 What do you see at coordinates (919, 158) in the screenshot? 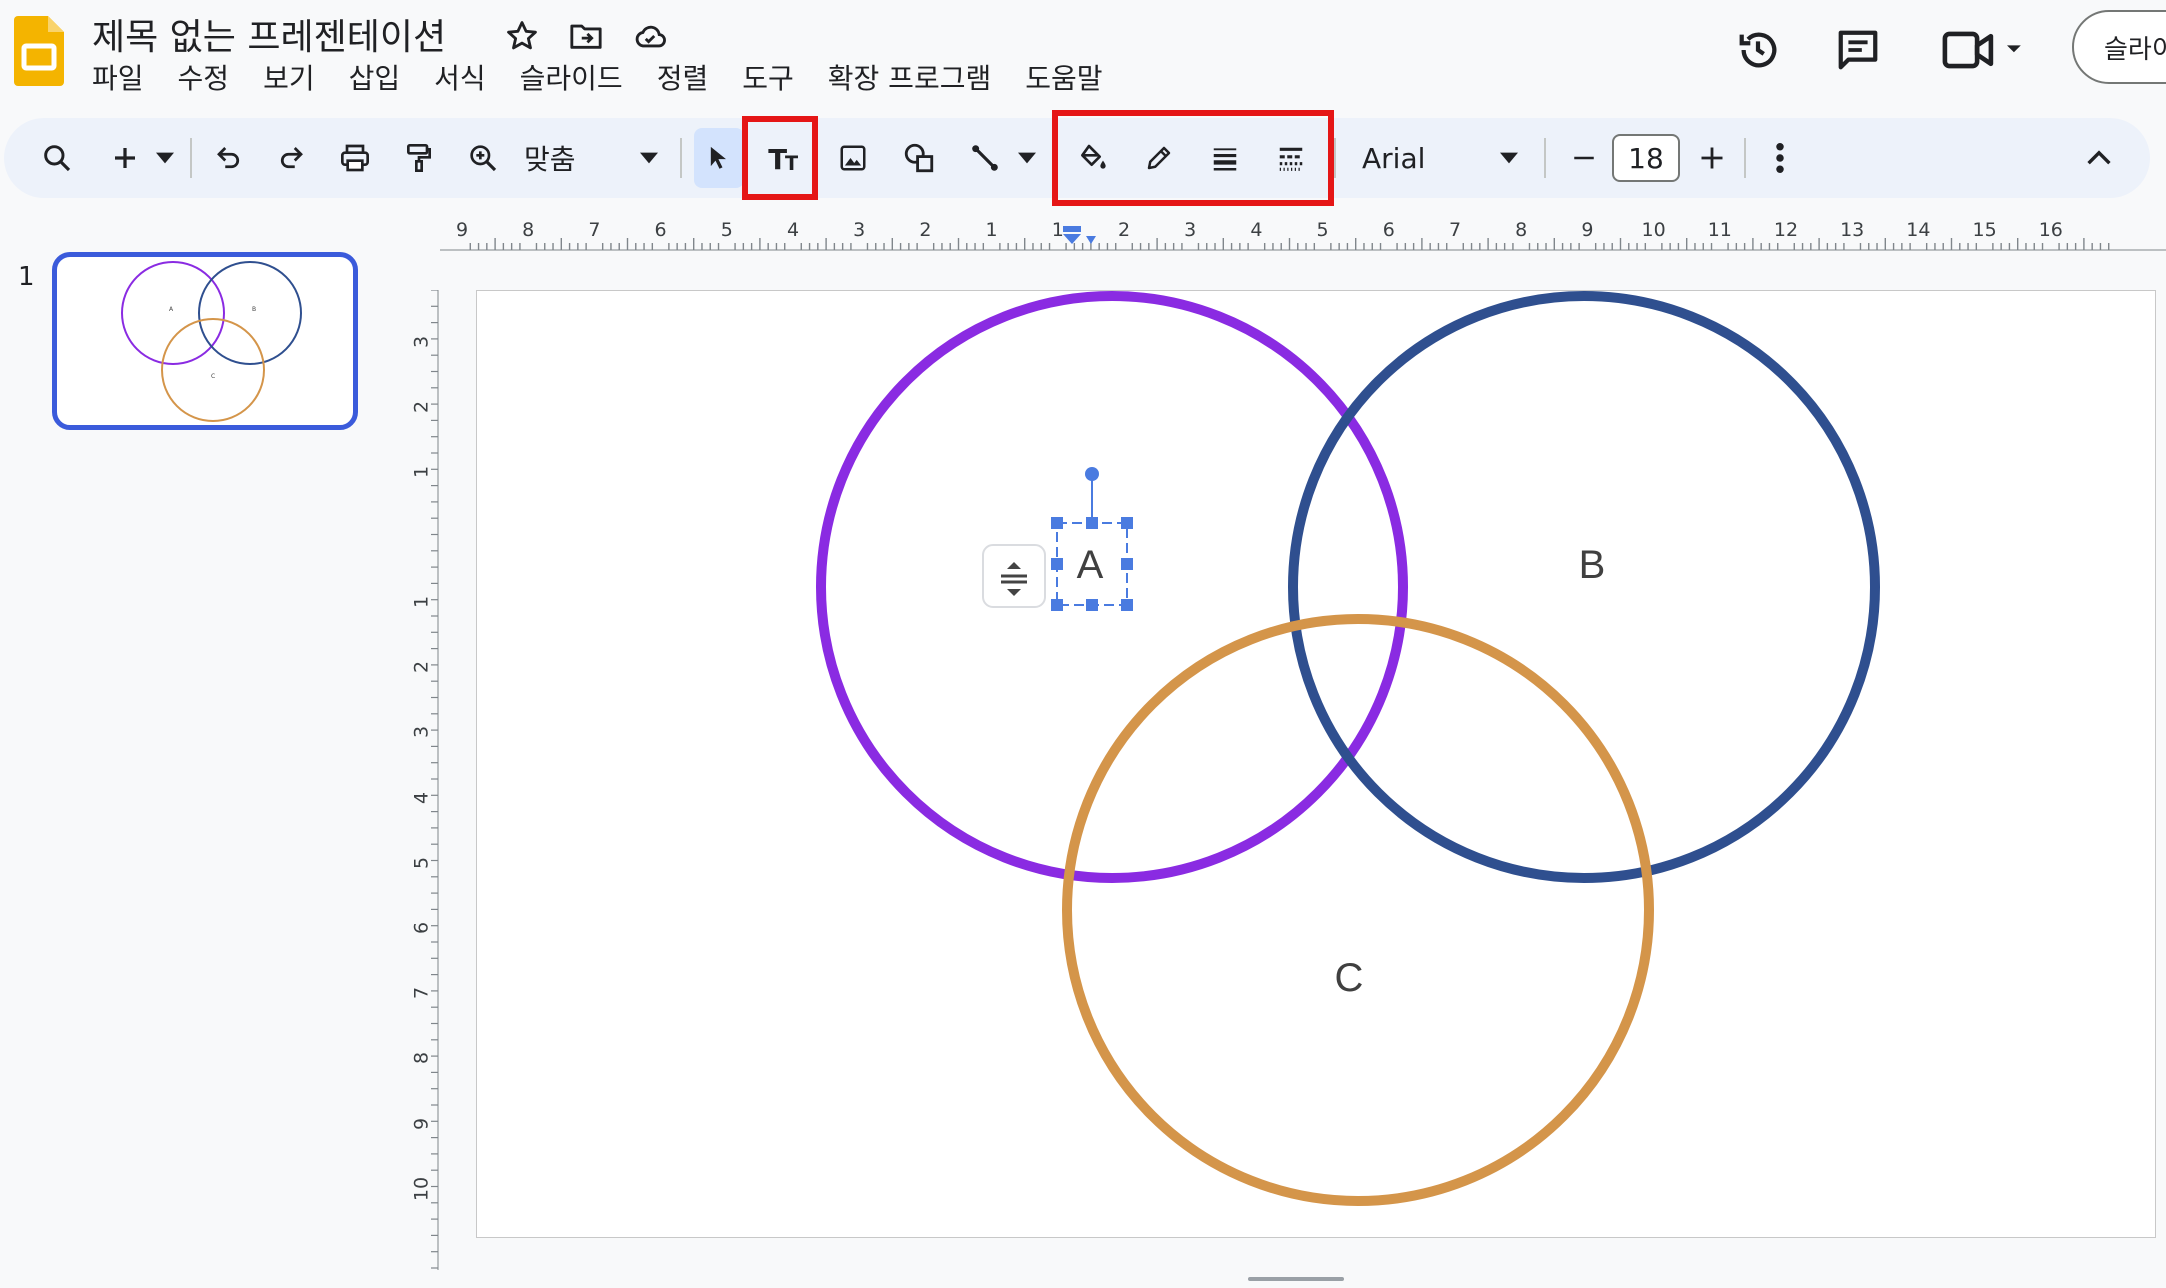
I see `shape-icon` at bounding box center [919, 158].